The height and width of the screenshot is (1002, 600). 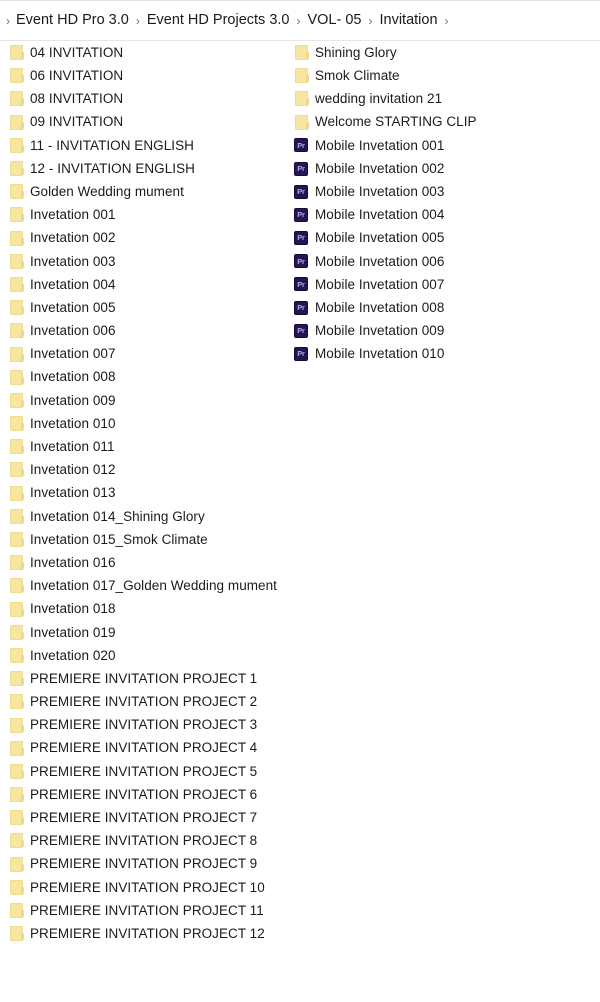 I want to click on file-list-item: Invetation 011, so click(x=150, y=446).